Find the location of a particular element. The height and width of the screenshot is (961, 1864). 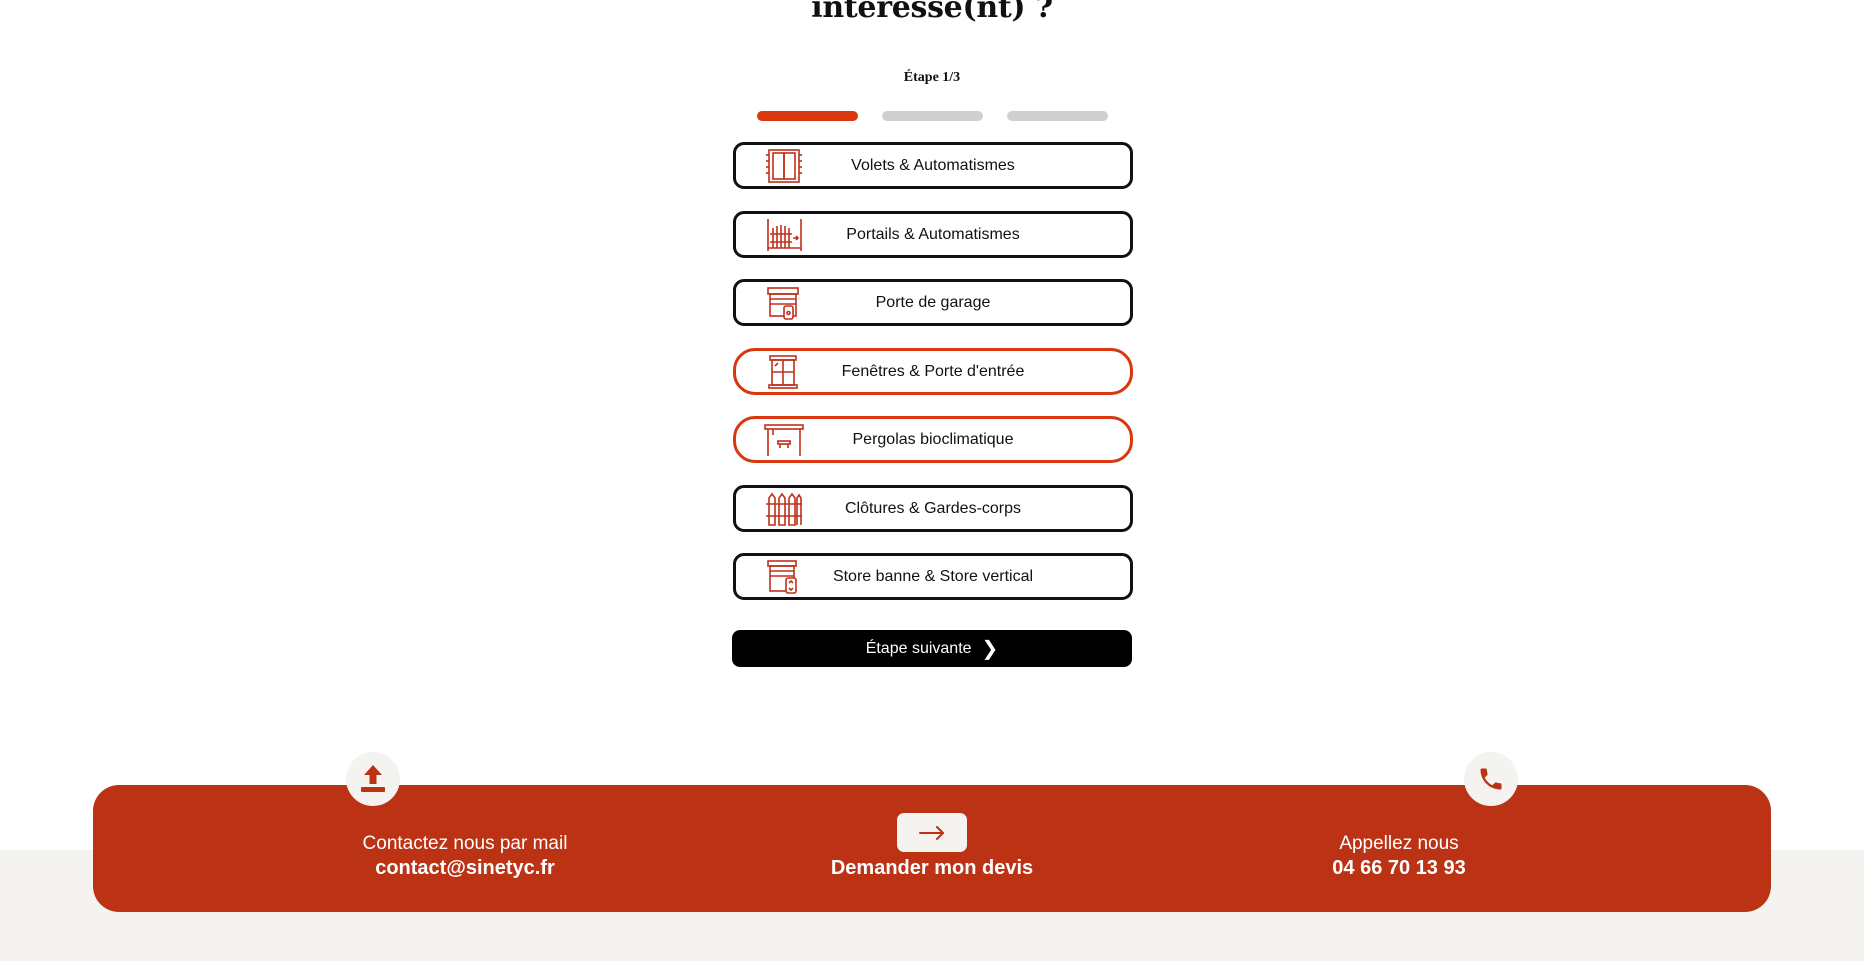

option-label: Fenêtres & Porte d'entrée is located at coordinates (933, 371).